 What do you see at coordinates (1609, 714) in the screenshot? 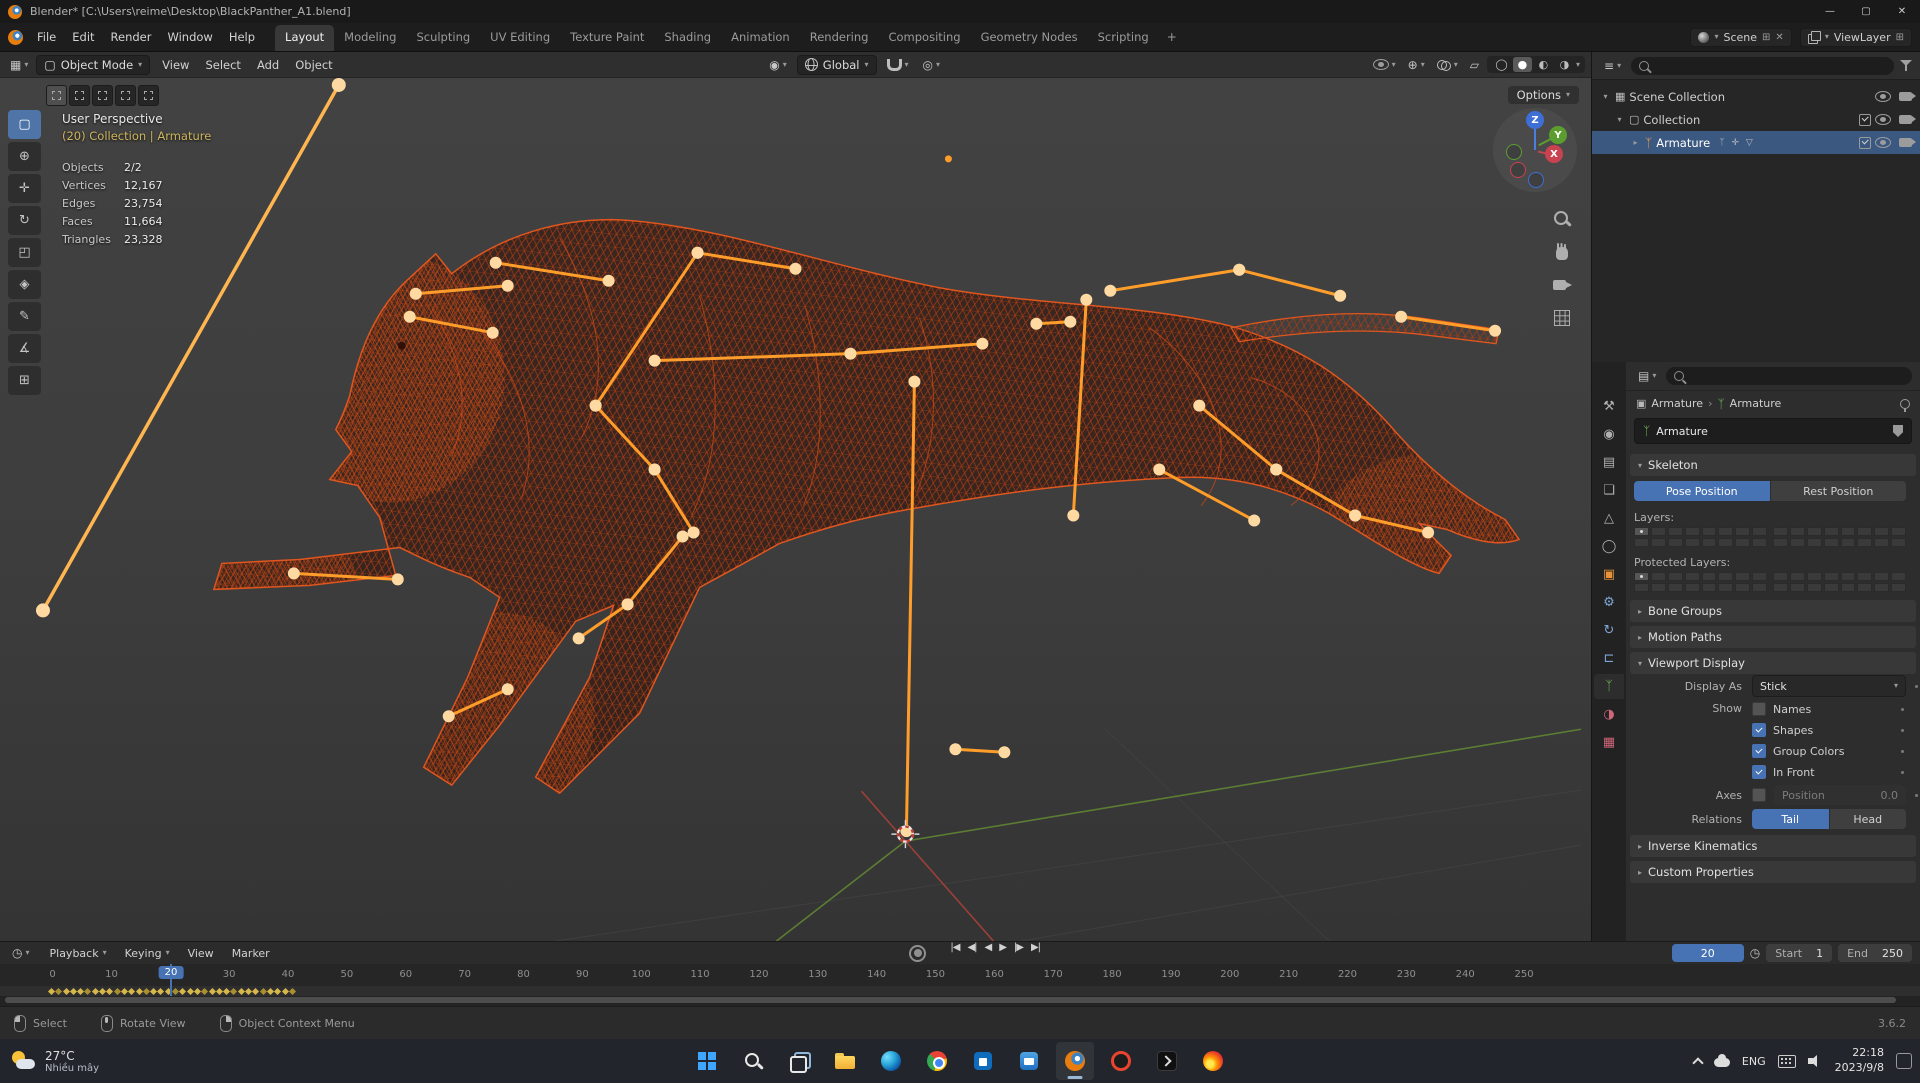
I see `tab-material: ◑` at bounding box center [1609, 714].